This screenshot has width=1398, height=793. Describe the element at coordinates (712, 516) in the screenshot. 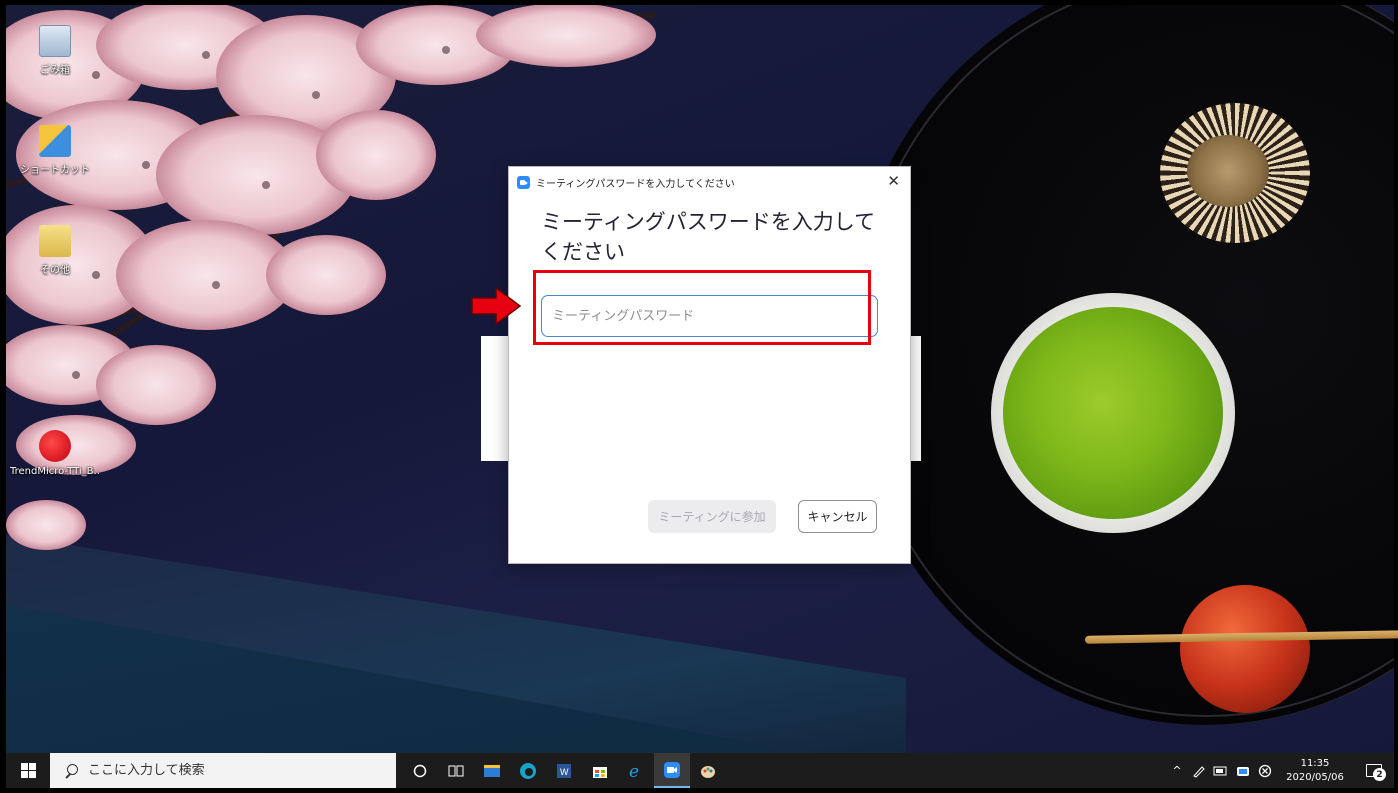

I see `join-meeting-button: ミーティングに参加` at that location.